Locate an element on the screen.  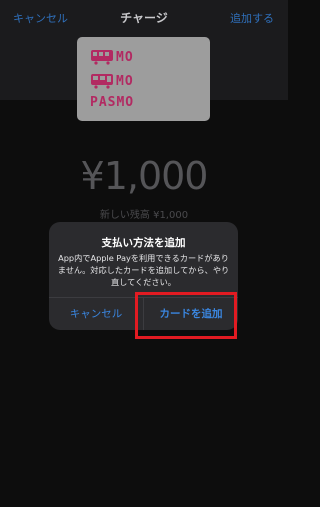
train-icon is located at coordinates (102, 57).